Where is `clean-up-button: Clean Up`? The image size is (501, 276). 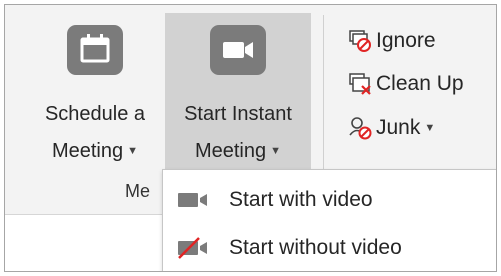 clean-up-button: Clean Up is located at coordinates (406, 84).